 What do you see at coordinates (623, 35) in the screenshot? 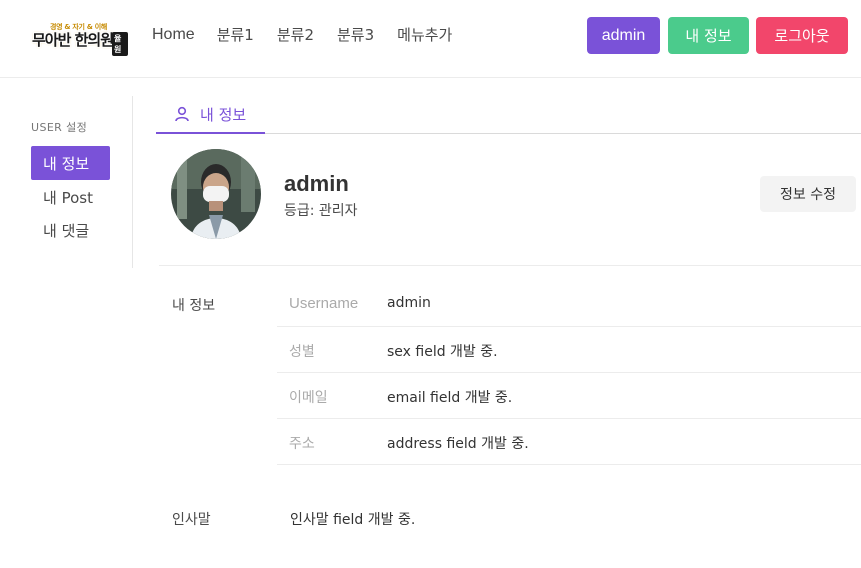
I see `admin-button: admin` at bounding box center [623, 35].